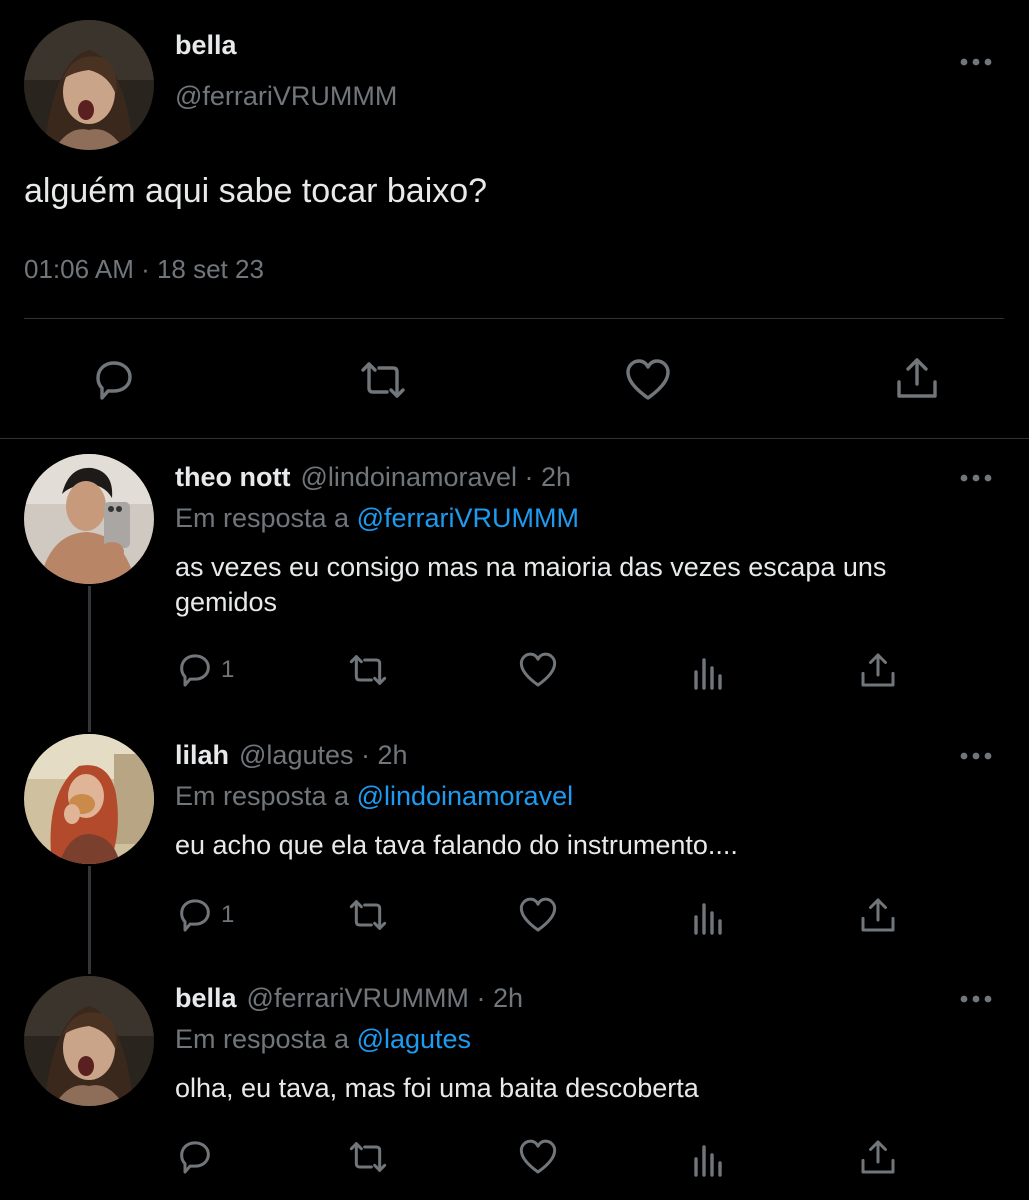 The width and height of the screenshot is (1029, 1200). What do you see at coordinates (414, 1039) in the screenshot?
I see `mention-link: @lagutes` at bounding box center [414, 1039].